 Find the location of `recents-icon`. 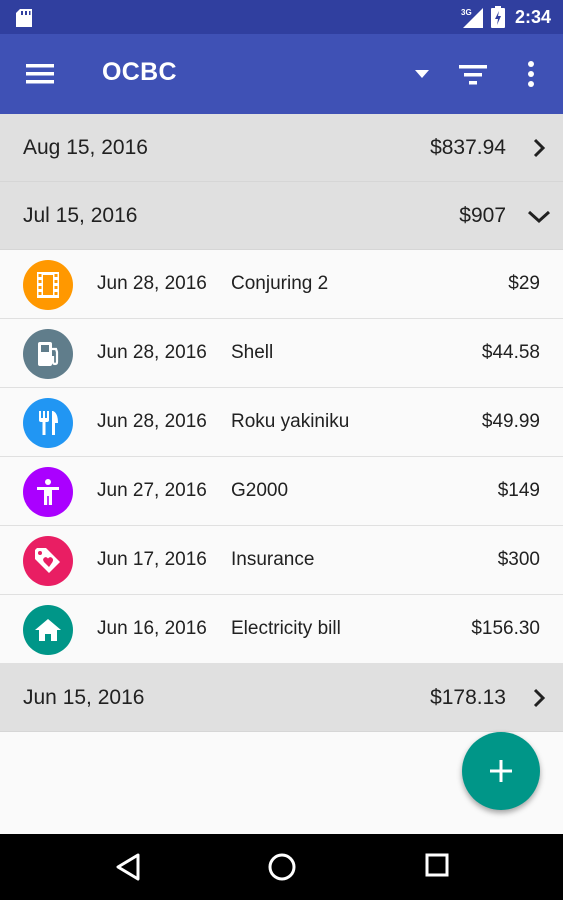

recents-icon is located at coordinates (437, 865).